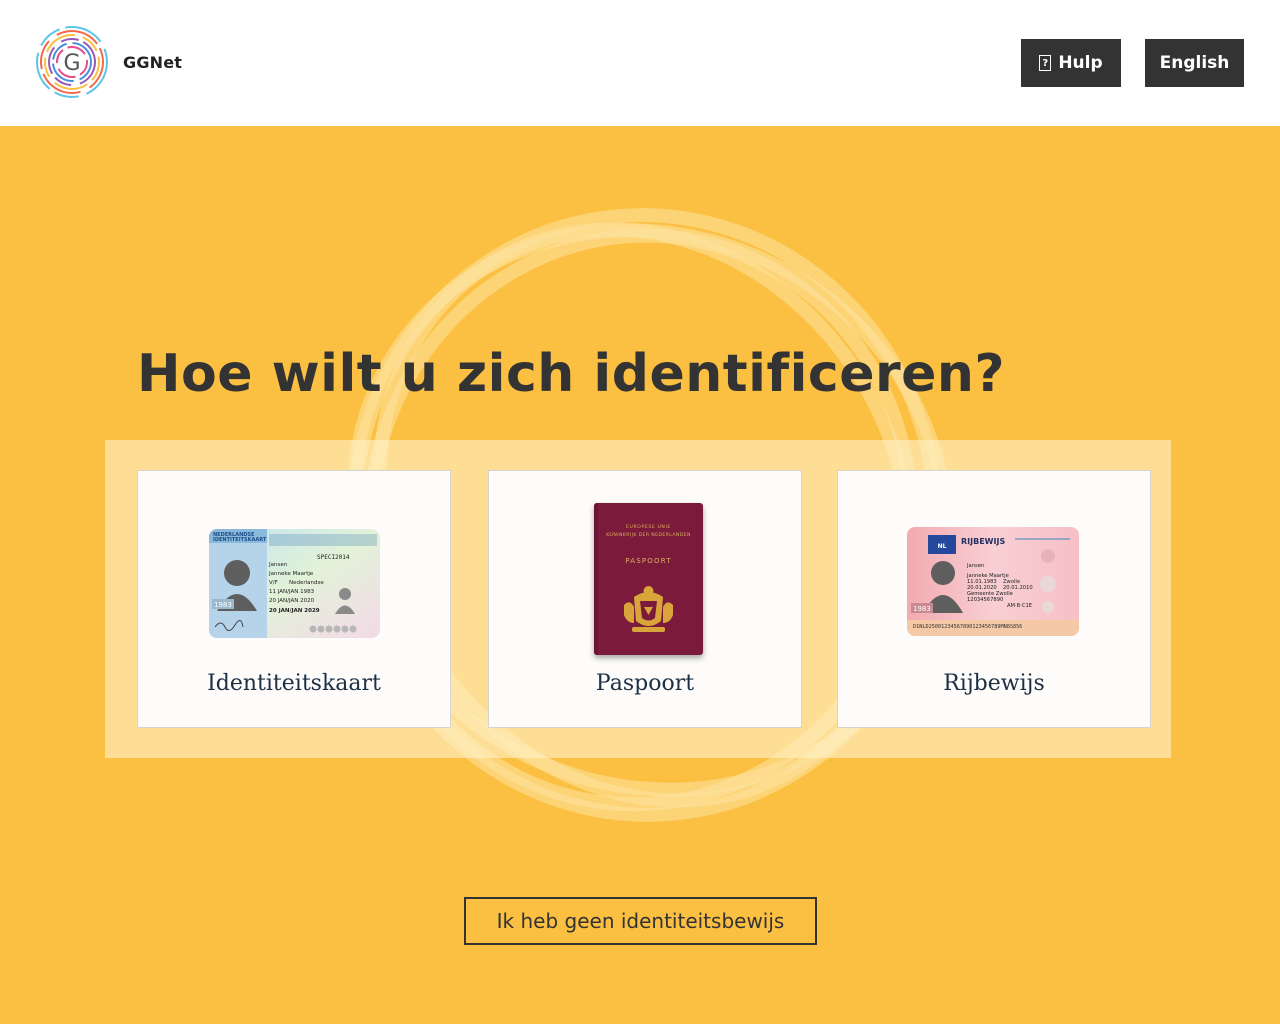 This screenshot has height=1024, width=1280. I want to click on page-title: Hoe wilt u zich identificeren?, so click(571, 374).